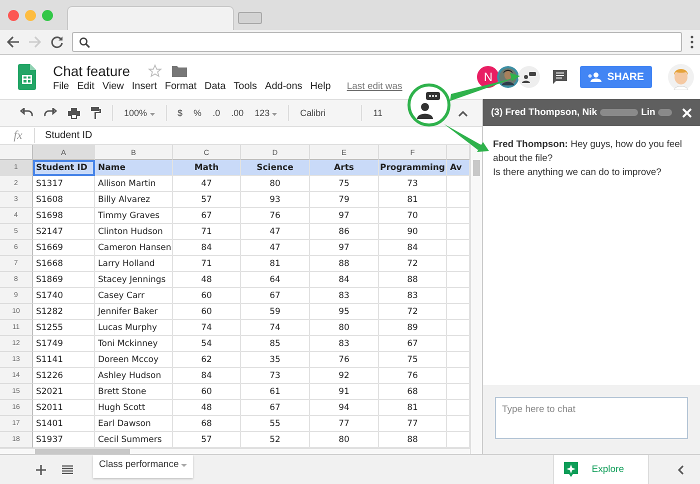 Image resolution: width=700 pixels, height=484 pixels. What do you see at coordinates (560, 77) in the screenshot?
I see `comments-icon` at bounding box center [560, 77].